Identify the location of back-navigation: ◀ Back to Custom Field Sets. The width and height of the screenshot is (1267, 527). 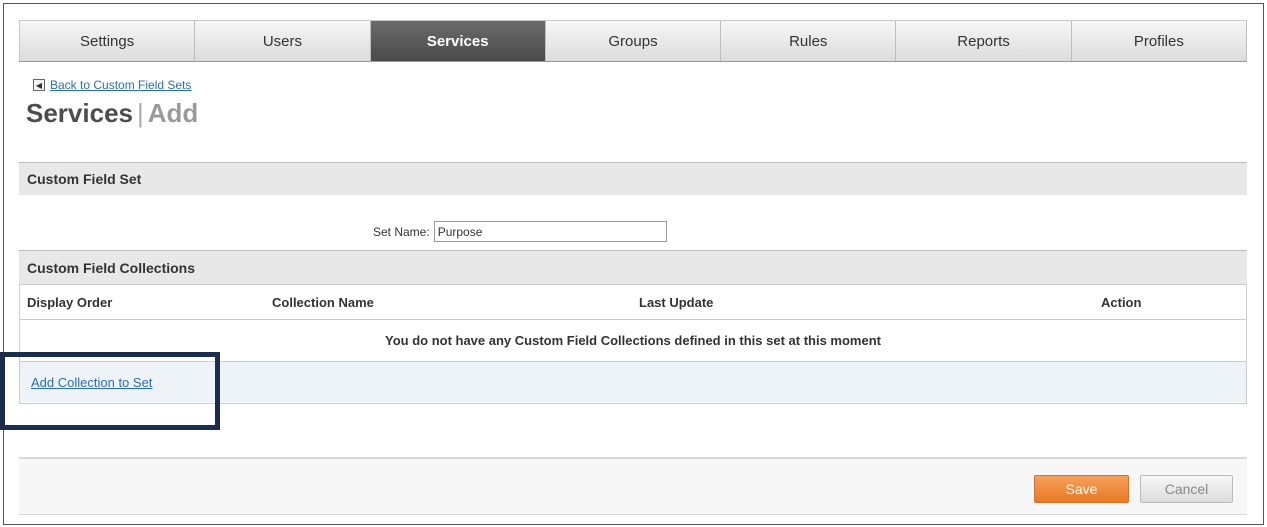
(112, 85).